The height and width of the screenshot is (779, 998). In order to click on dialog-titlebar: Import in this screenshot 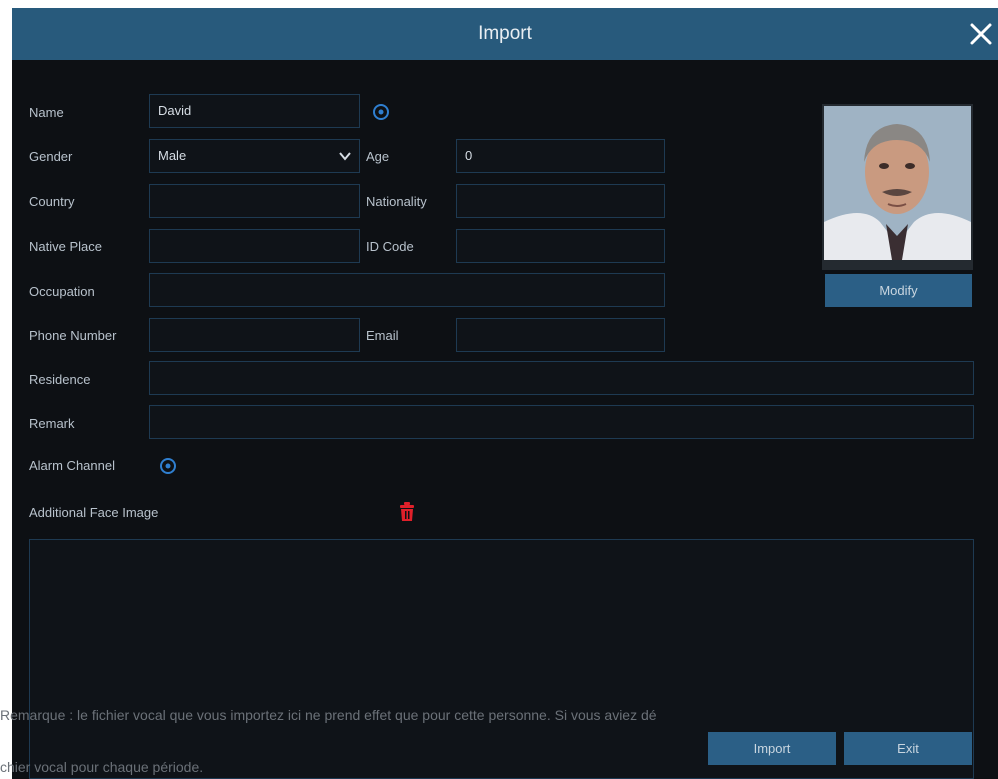, I will do `click(505, 34)`.